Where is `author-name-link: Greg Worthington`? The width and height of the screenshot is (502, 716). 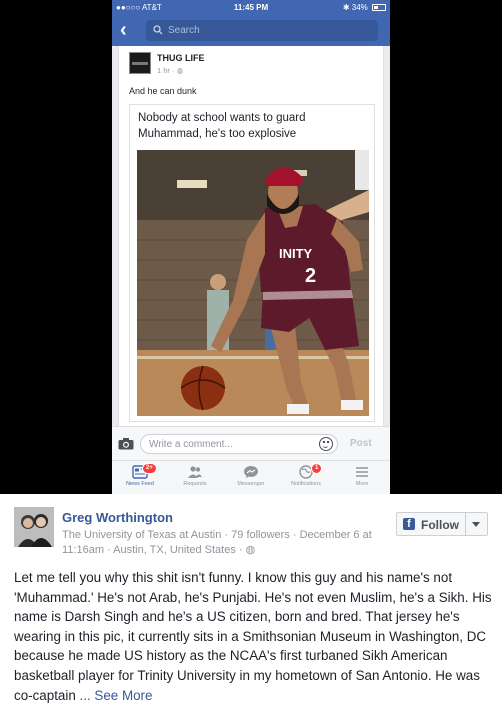
author-name-link: Greg Worthington is located at coordinates (117, 517).